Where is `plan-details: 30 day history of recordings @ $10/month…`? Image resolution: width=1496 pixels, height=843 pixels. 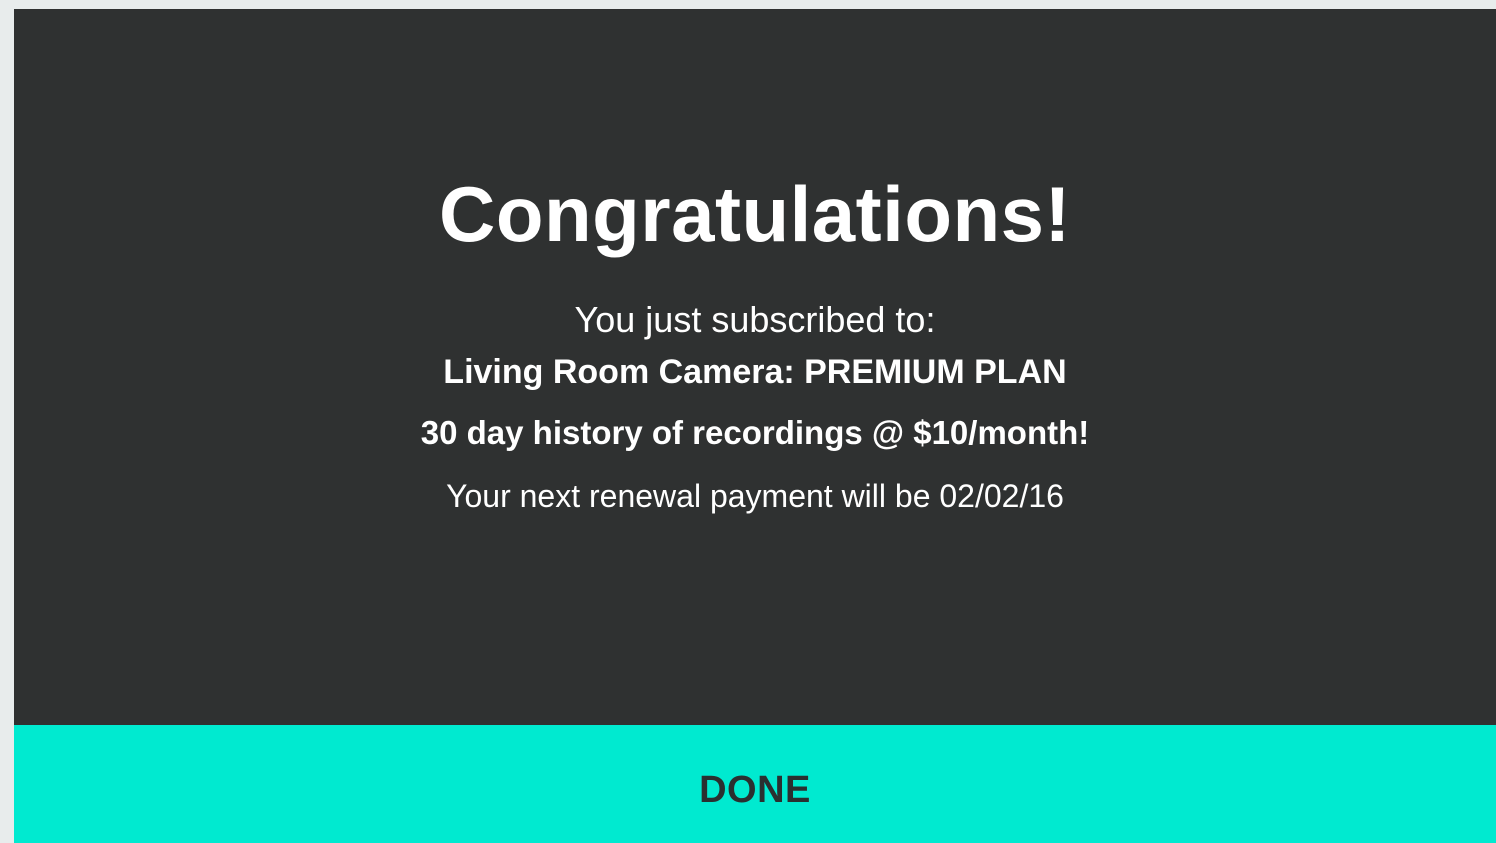
plan-details: 30 day history of recordings @ $10/month… is located at coordinates (755, 432).